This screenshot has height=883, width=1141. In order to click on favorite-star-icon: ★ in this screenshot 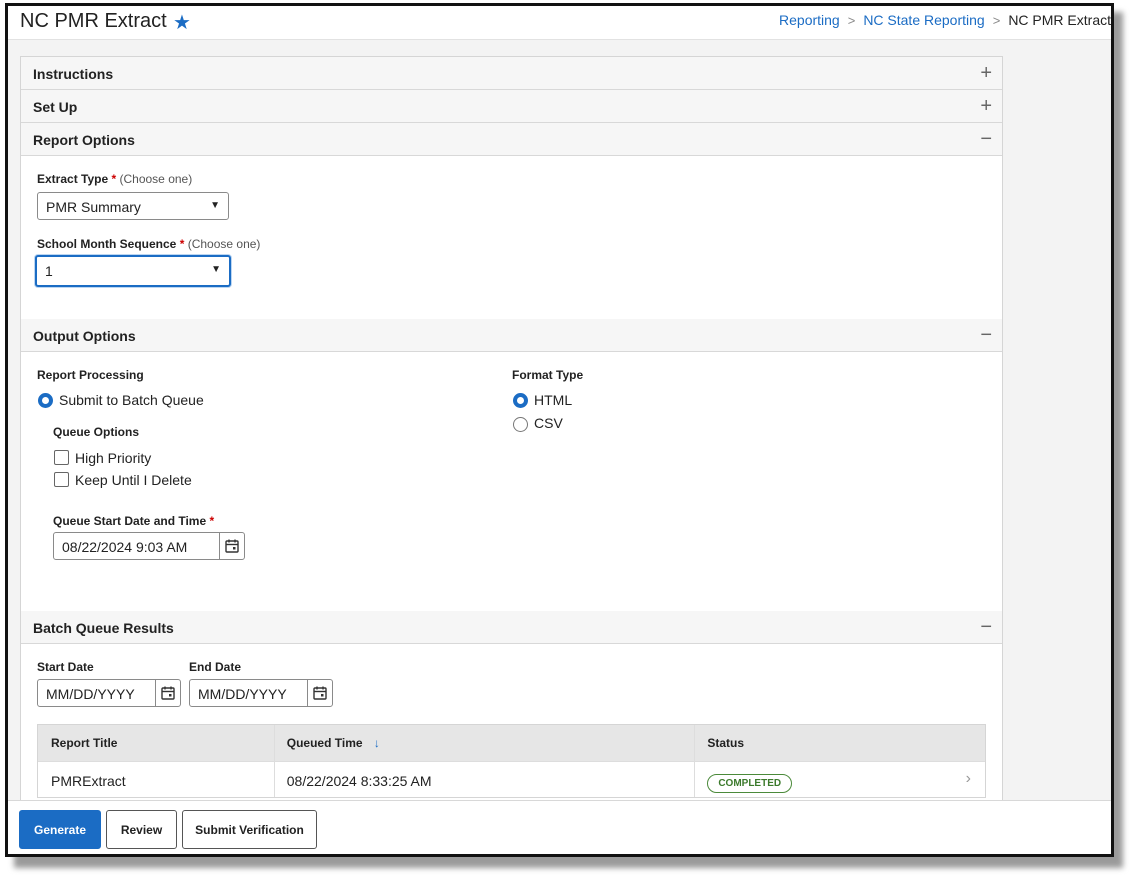, I will do `click(182, 22)`.